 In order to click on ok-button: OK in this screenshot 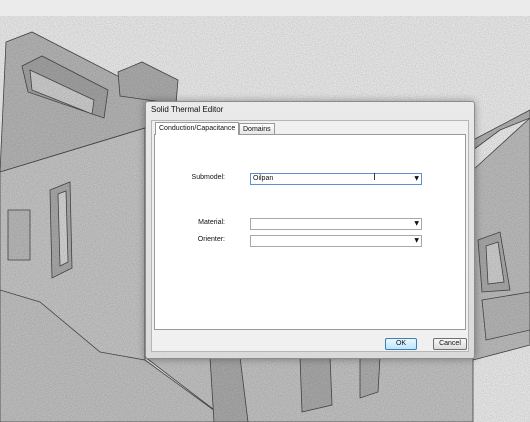, I will do `click(401, 344)`.